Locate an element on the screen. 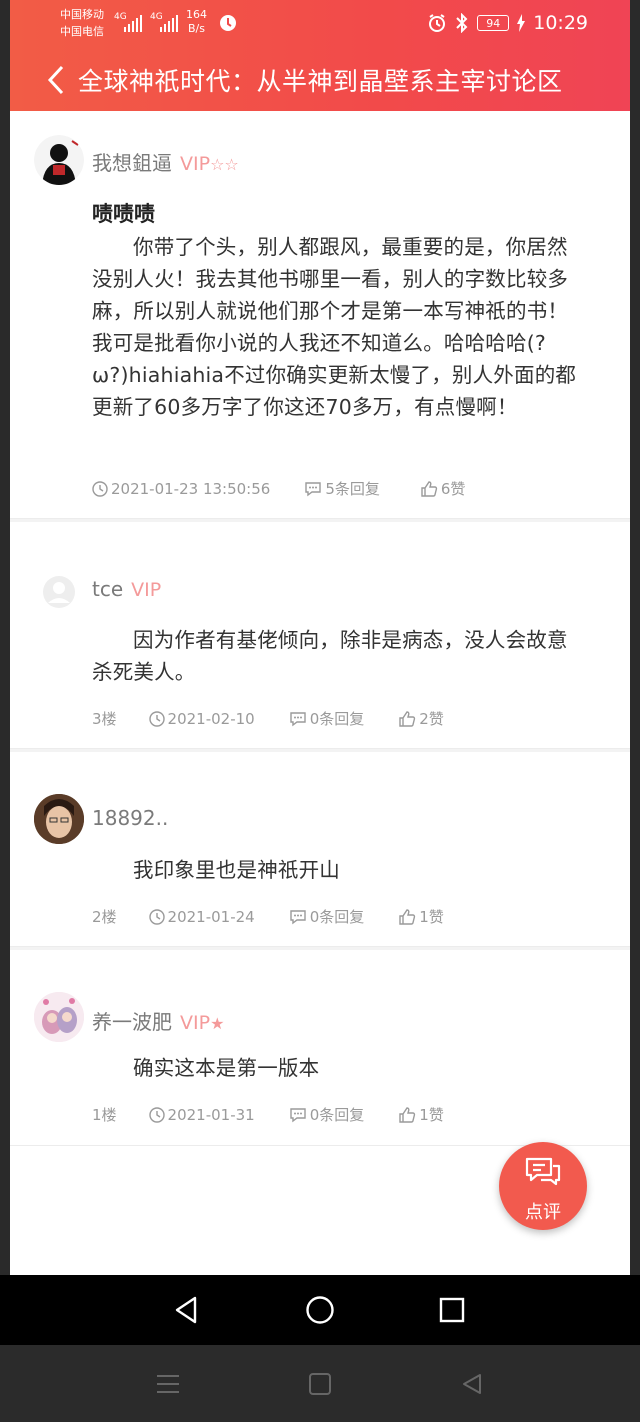 This screenshot has width=640, height=1422. floor-number: 3楼 is located at coordinates (104, 719).